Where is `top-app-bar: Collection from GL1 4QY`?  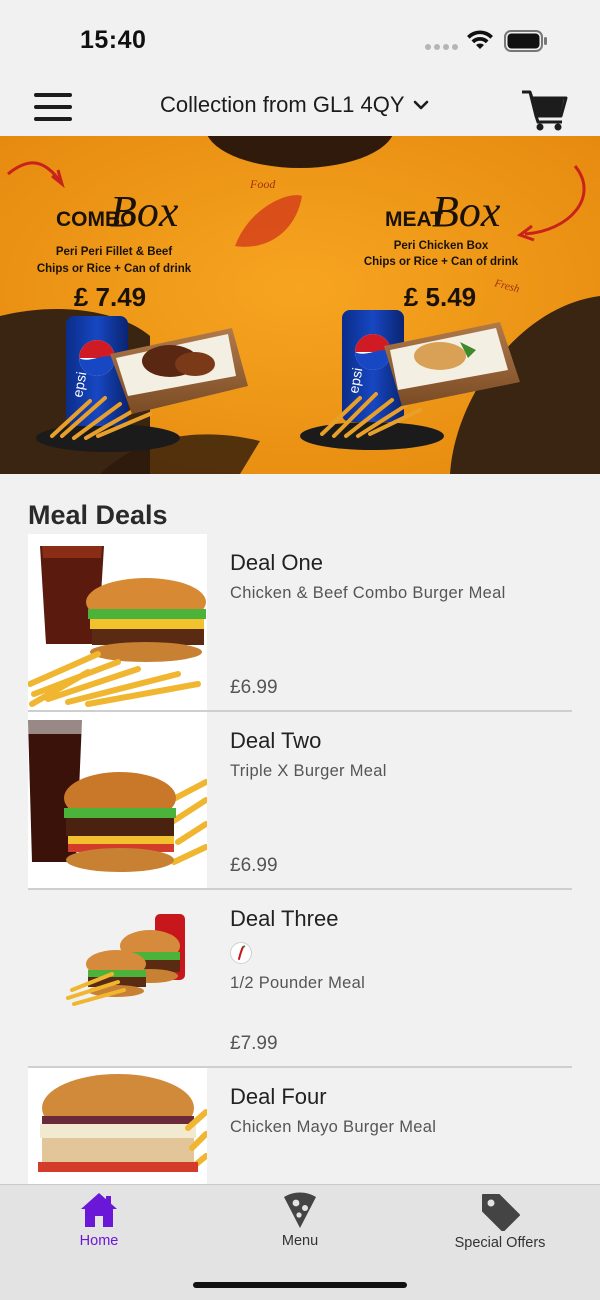 top-app-bar: Collection from GL1 4QY is located at coordinates (300, 106).